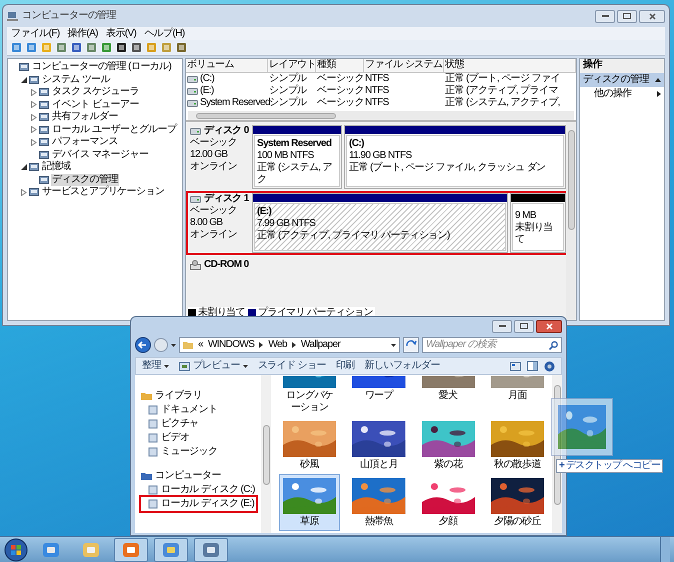 This screenshot has height=562, width=674. What do you see at coordinates (180, 452) in the screenshot?
I see `nav-item: ミュージック` at bounding box center [180, 452].